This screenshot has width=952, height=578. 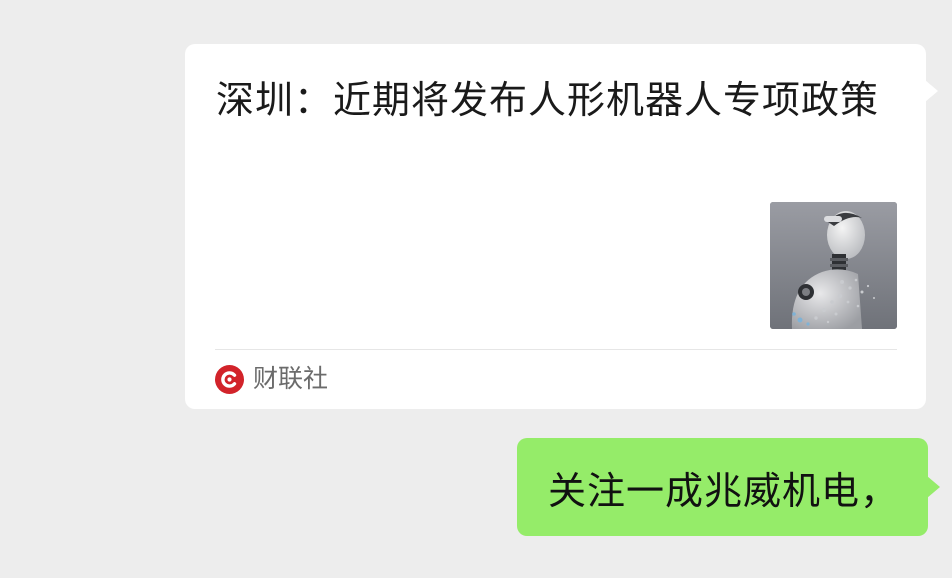 What do you see at coordinates (229, 379) in the screenshot?
I see `cailianshe-logo-icon` at bounding box center [229, 379].